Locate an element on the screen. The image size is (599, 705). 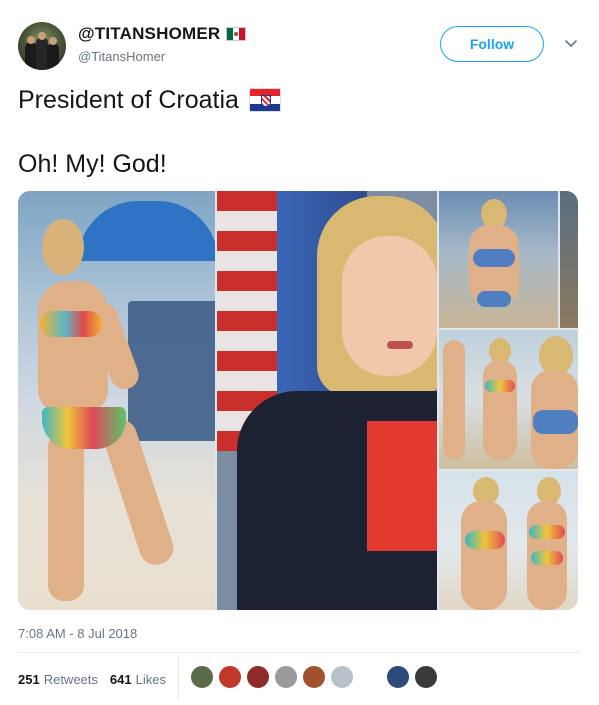
portrait-lips is located at coordinates (400, 345).